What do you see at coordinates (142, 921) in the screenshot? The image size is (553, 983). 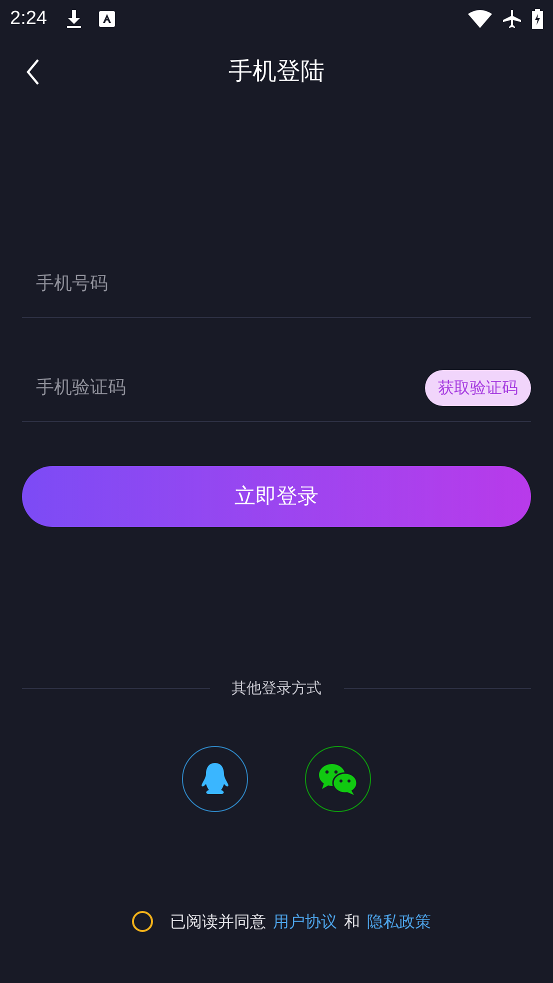 I see `agreement-checkbox` at bounding box center [142, 921].